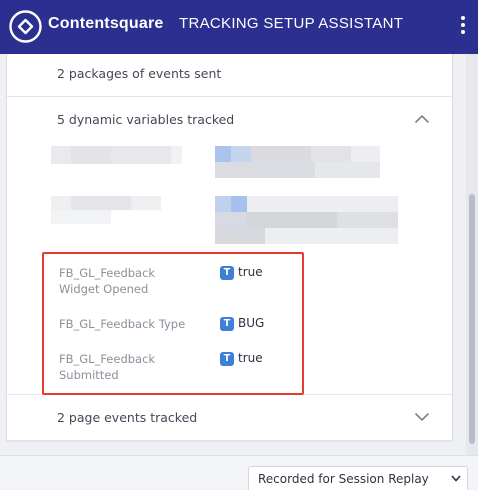  I want to click on kebab-menu-icon, so click(463, 27).